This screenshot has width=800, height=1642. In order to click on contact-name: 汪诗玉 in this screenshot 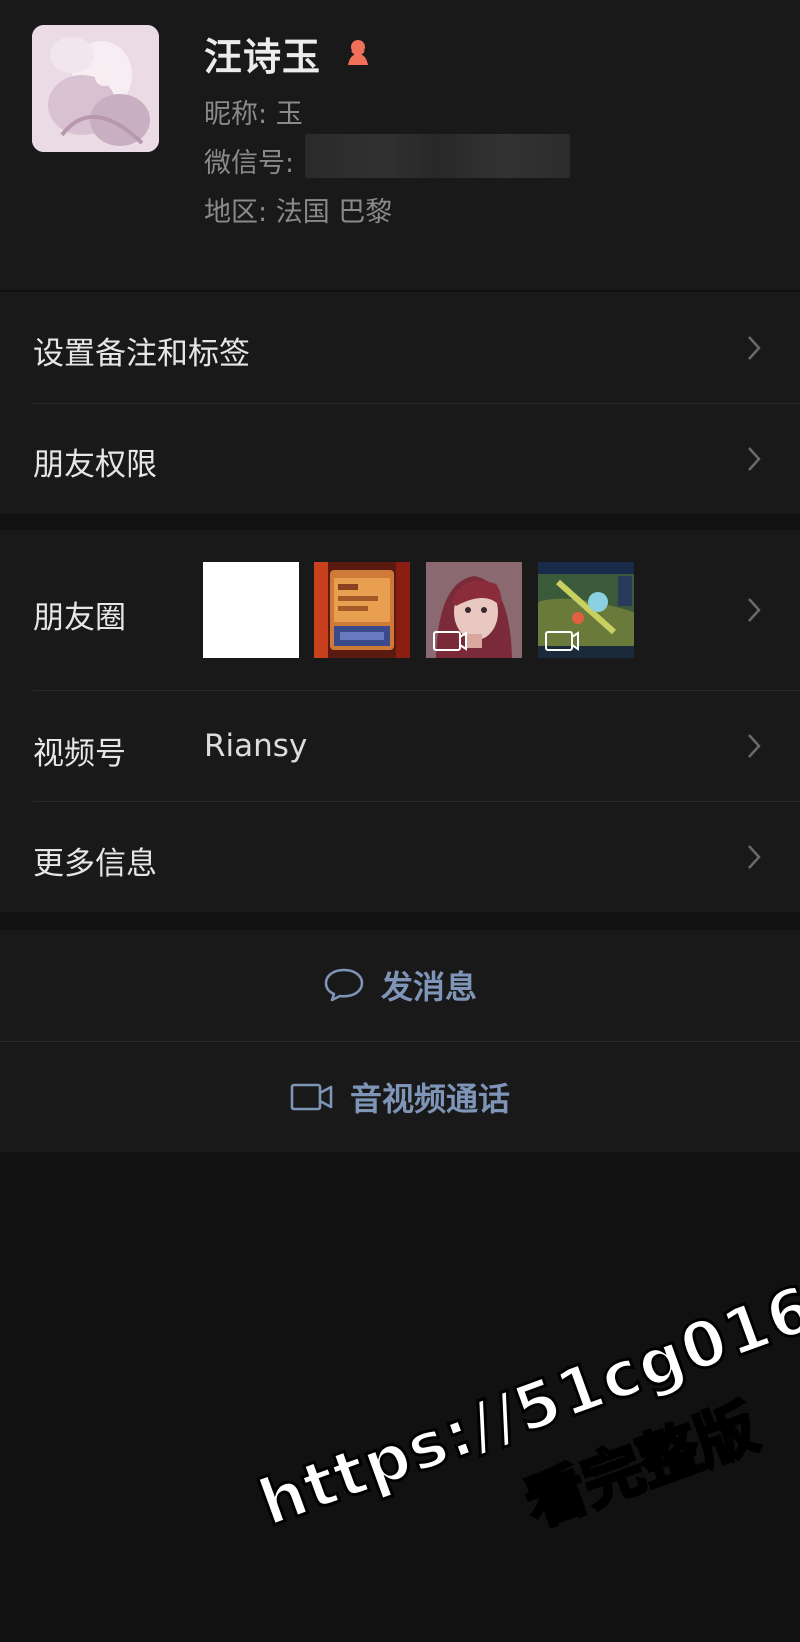, I will do `click(263, 57)`.